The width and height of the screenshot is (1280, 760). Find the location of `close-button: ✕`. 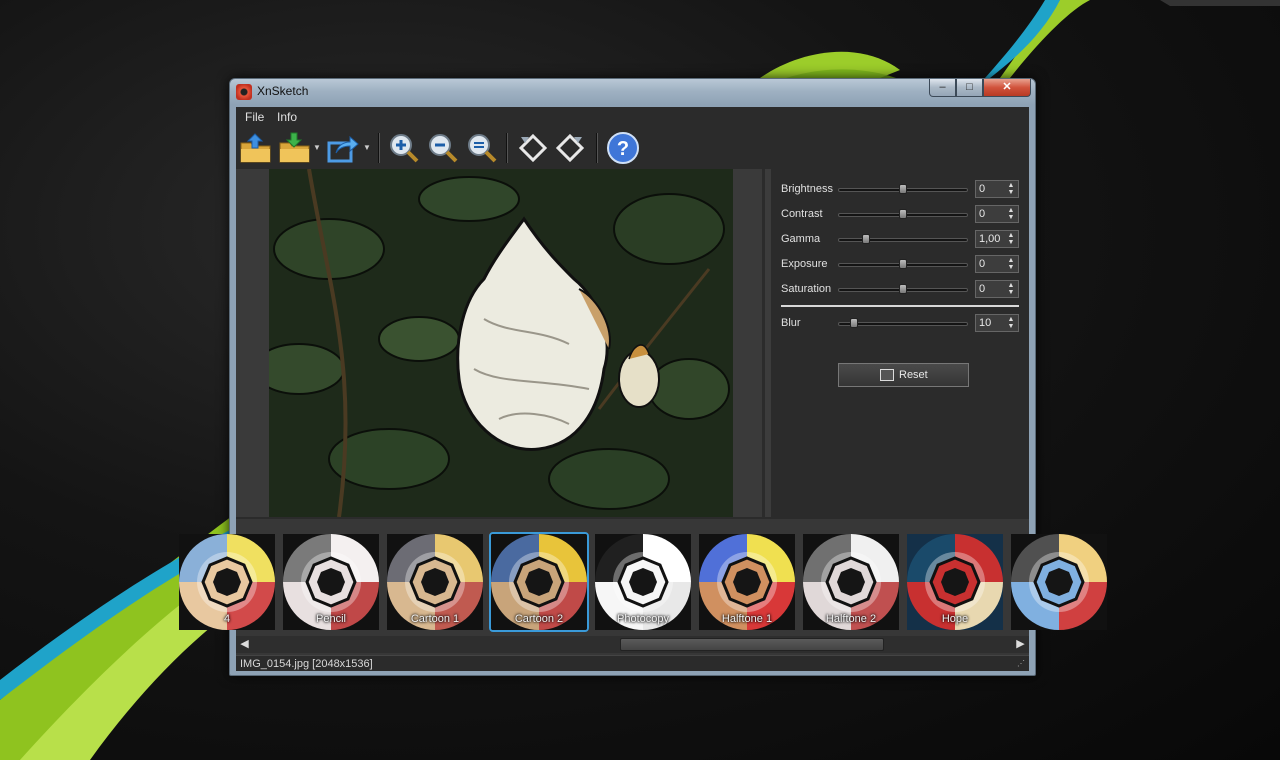

close-button: ✕ is located at coordinates (1007, 88).